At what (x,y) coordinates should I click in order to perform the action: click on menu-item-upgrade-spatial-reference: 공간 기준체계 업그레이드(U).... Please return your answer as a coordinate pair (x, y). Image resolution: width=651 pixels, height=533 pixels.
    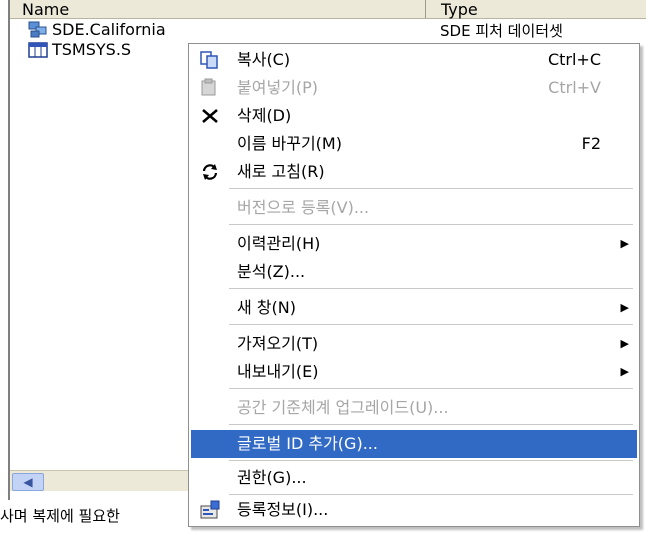
    Looking at the image, I should click on (414, 408).